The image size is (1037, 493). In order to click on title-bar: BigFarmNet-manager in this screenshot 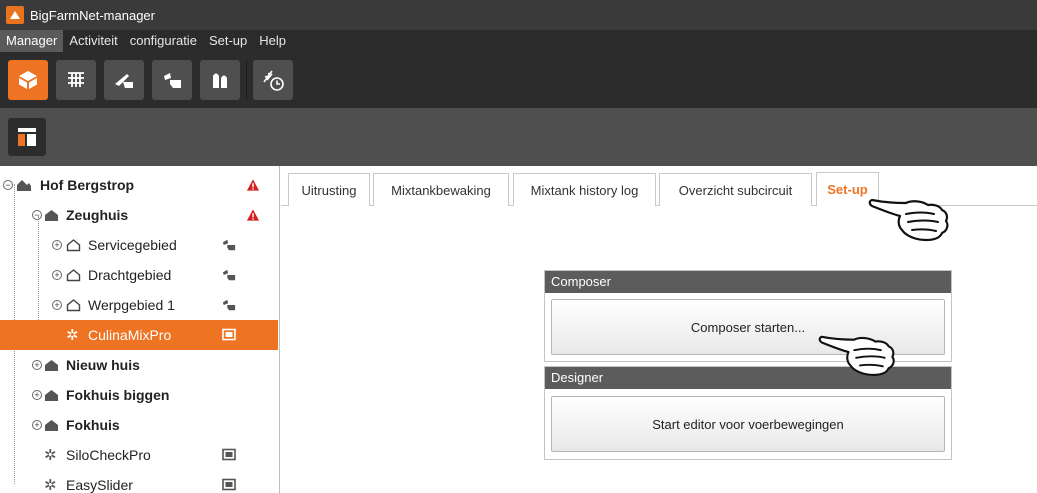, I will do `click(518, 15)`.